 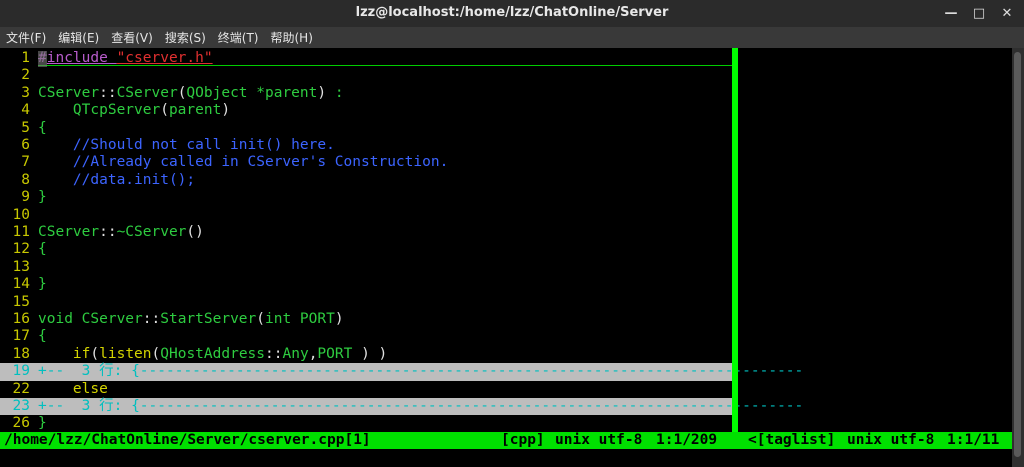 What do you see at coordinates (25, 127) in the screenshot?
I see `line-number: 5` at bounding box center [25, 127].